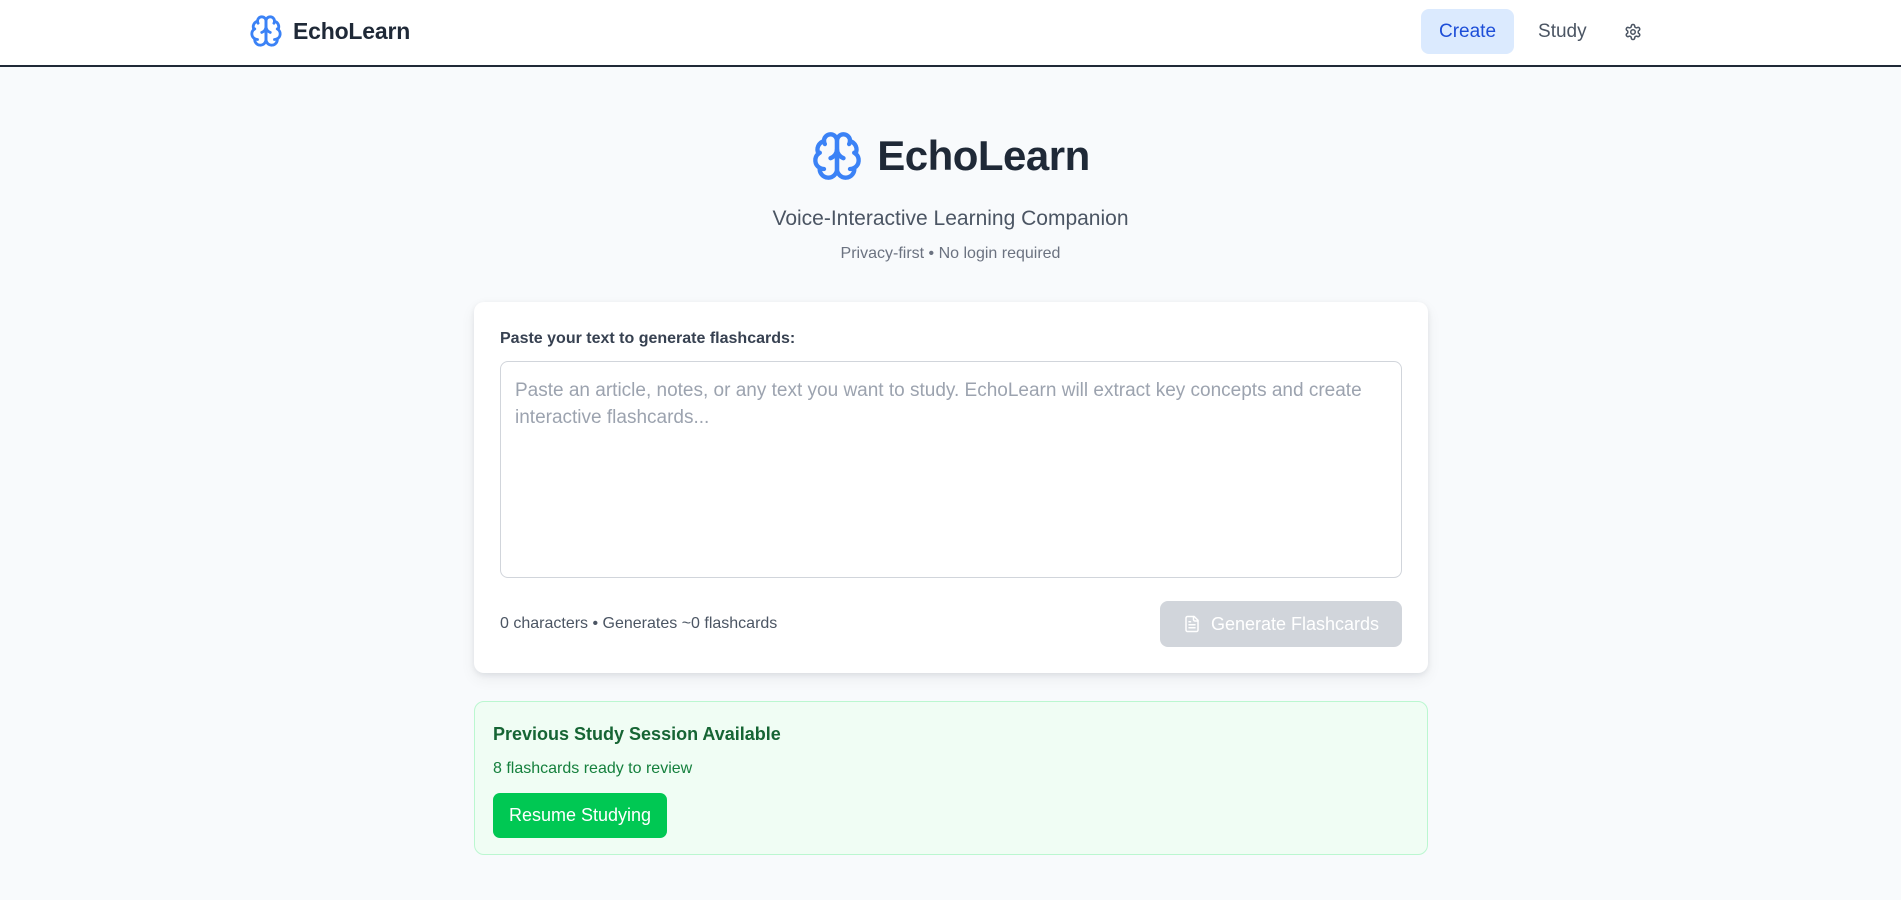  What do you see at coordinates (580, 815) in the screenshot?
I see `resume-studying-button: Resume Studying` at bounding box center [580, 815].